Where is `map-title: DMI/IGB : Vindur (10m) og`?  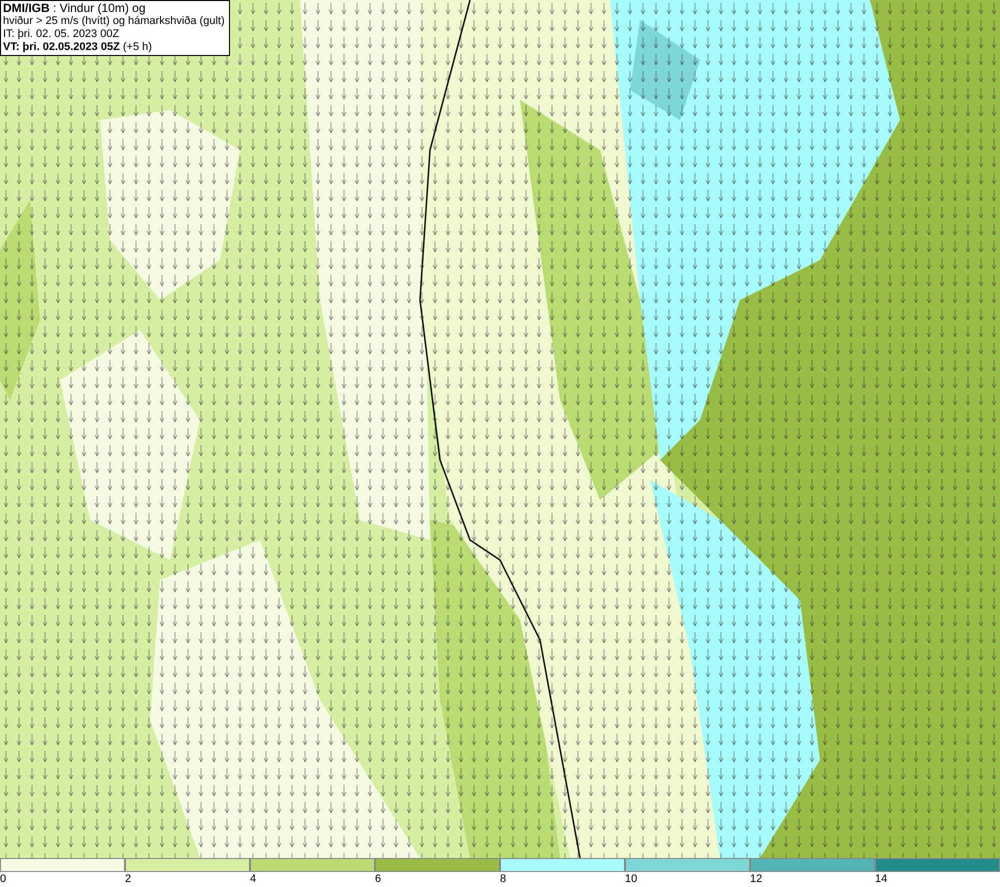 map-title: DMI/IGB : Vindur (10m) og is located at coordinates (74, 8).